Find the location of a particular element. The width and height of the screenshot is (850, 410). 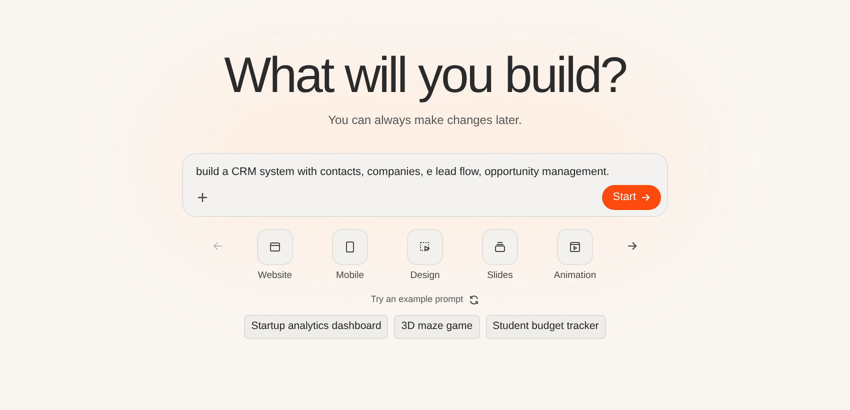

phone-icon is located at coordinates (350, 247).